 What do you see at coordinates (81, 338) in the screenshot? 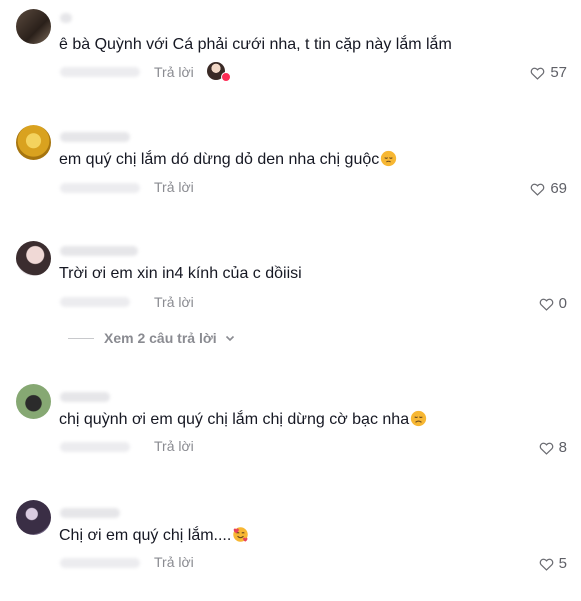
I see `divider` at bounding box center [81, 338].